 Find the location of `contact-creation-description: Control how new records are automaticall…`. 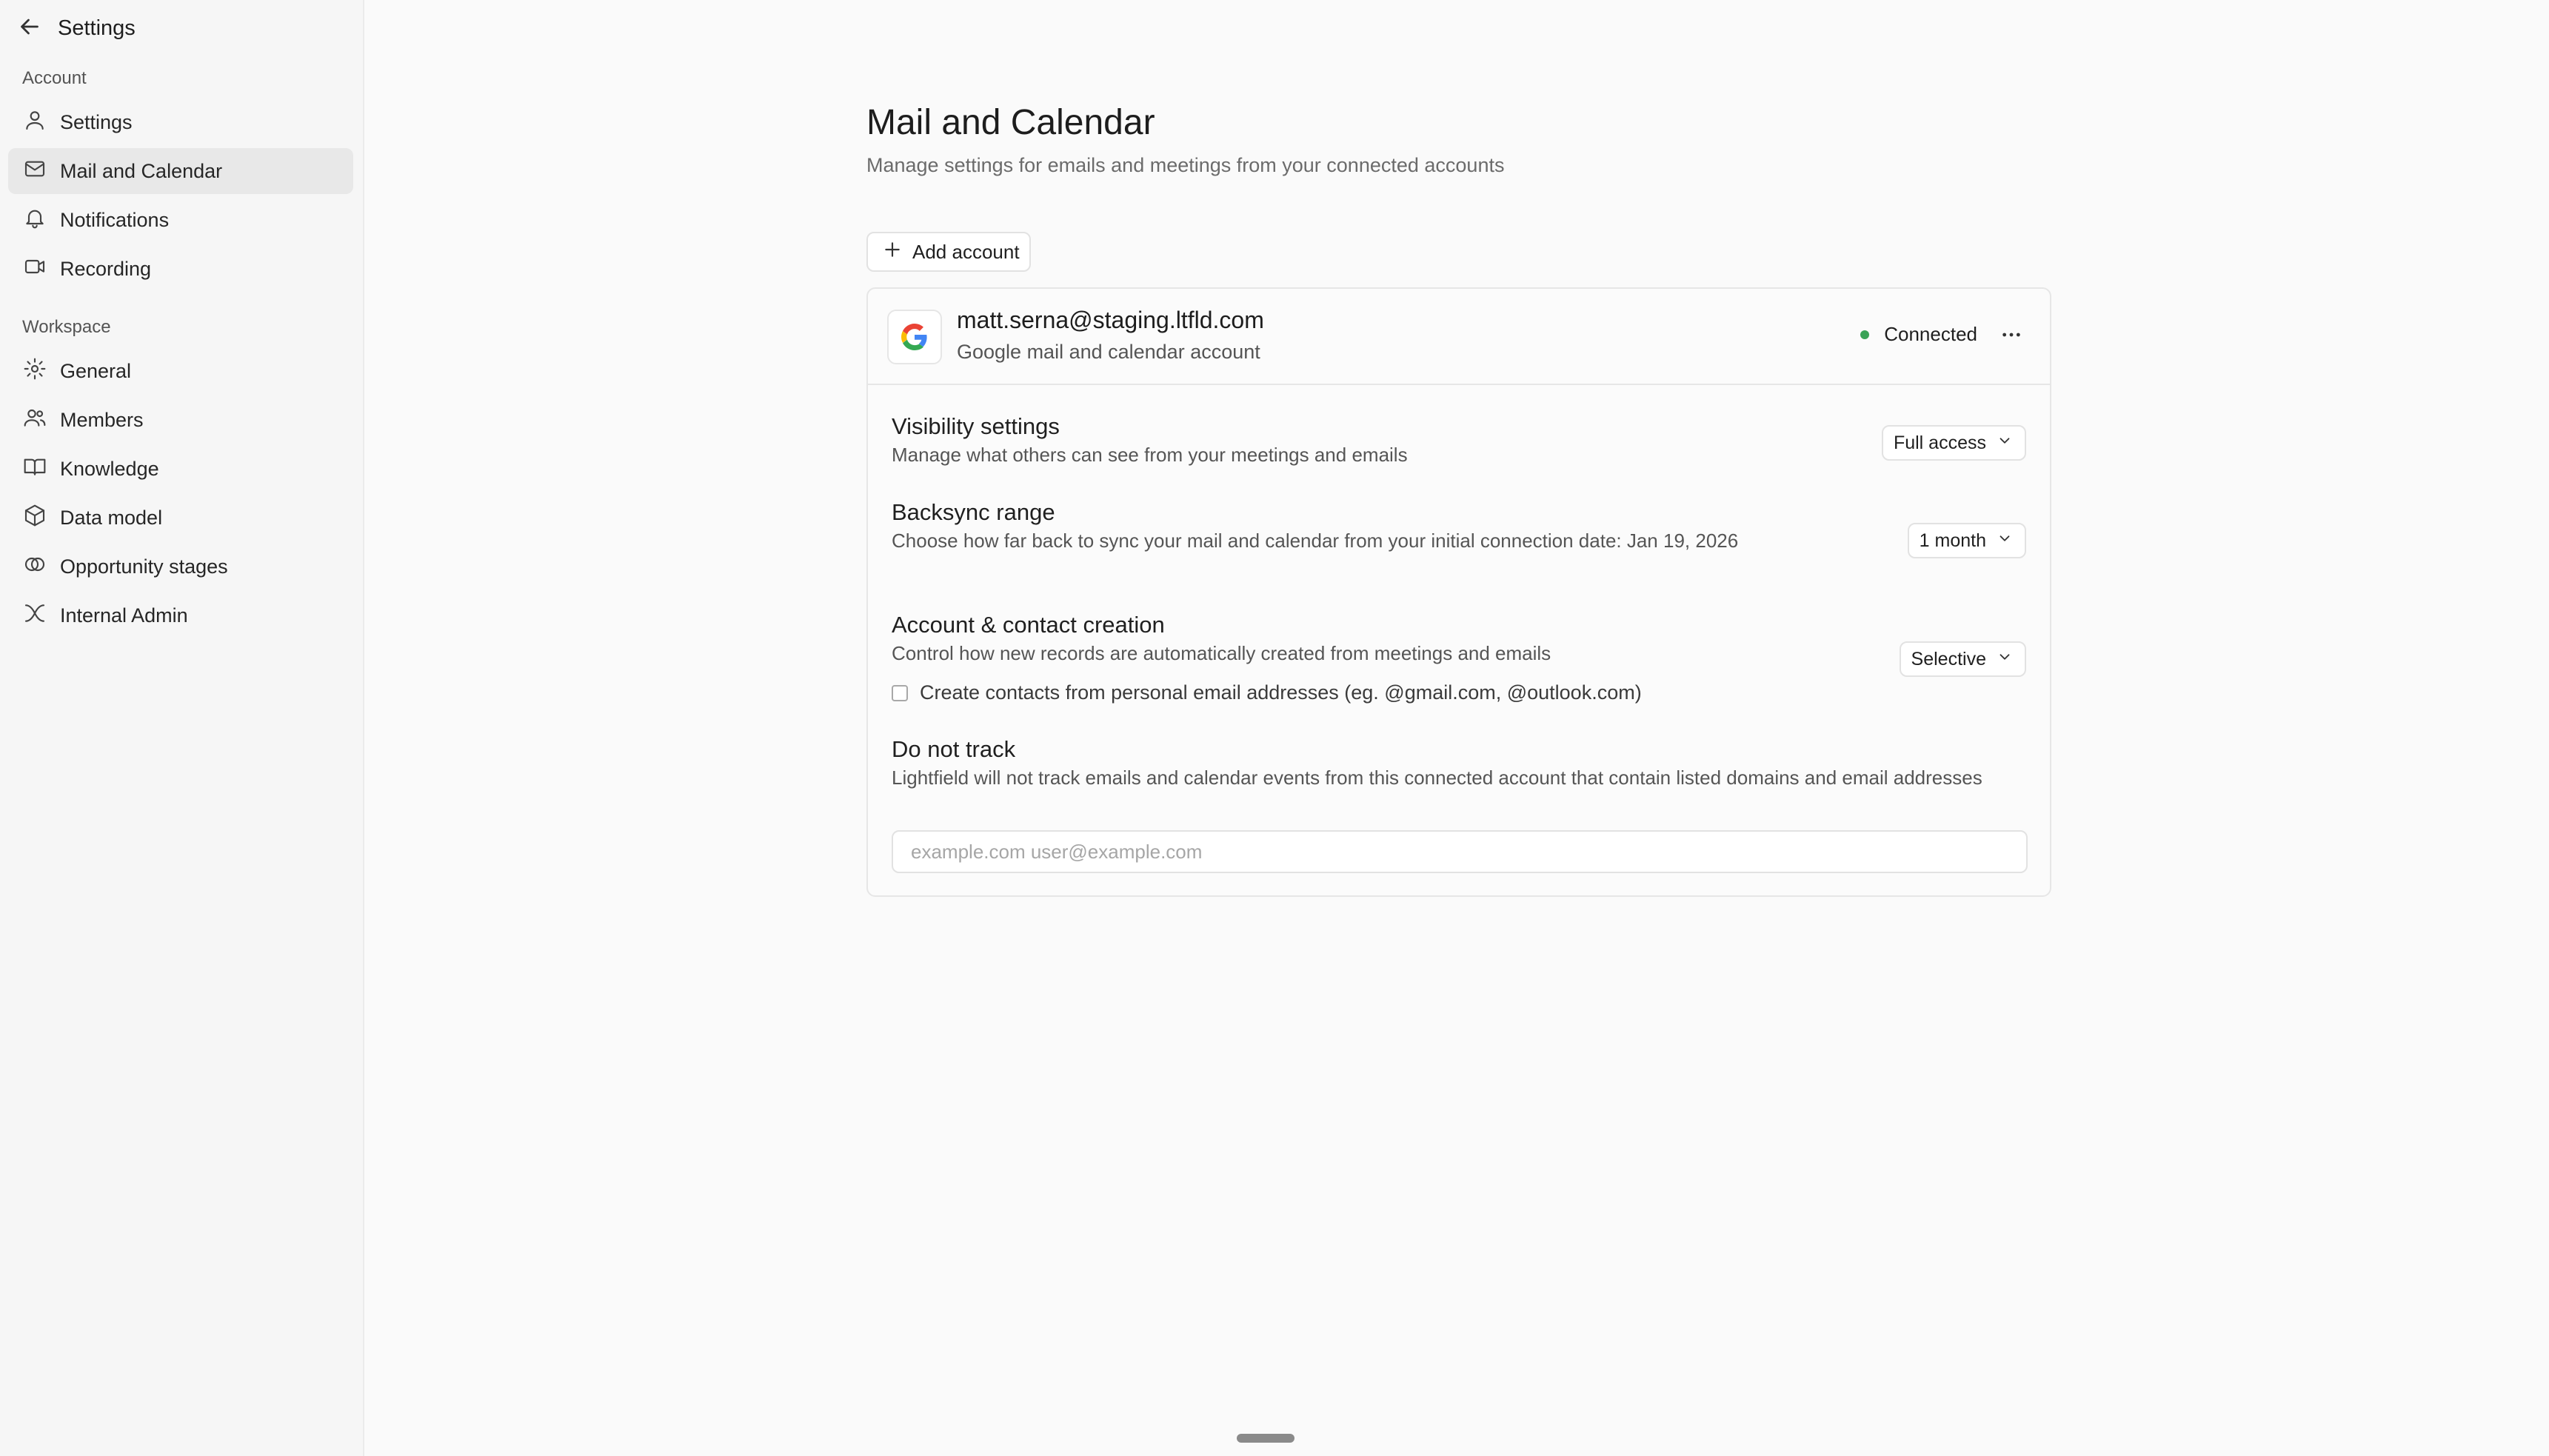

contact-creation-description: Control how new records are automaticall… is located at coordinates (1221, 653).